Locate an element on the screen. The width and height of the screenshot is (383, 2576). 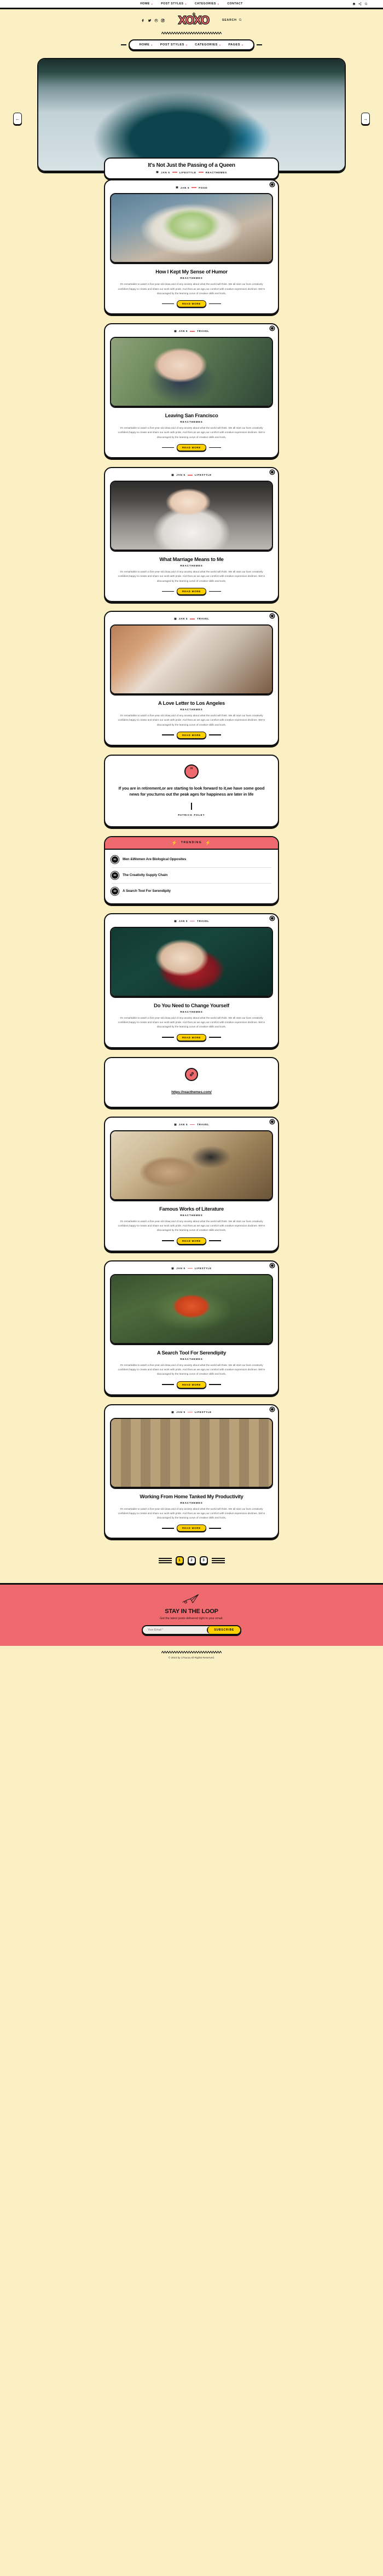
post-title: A Love Letter to Los Angeles is located at coordinates (191, 703).